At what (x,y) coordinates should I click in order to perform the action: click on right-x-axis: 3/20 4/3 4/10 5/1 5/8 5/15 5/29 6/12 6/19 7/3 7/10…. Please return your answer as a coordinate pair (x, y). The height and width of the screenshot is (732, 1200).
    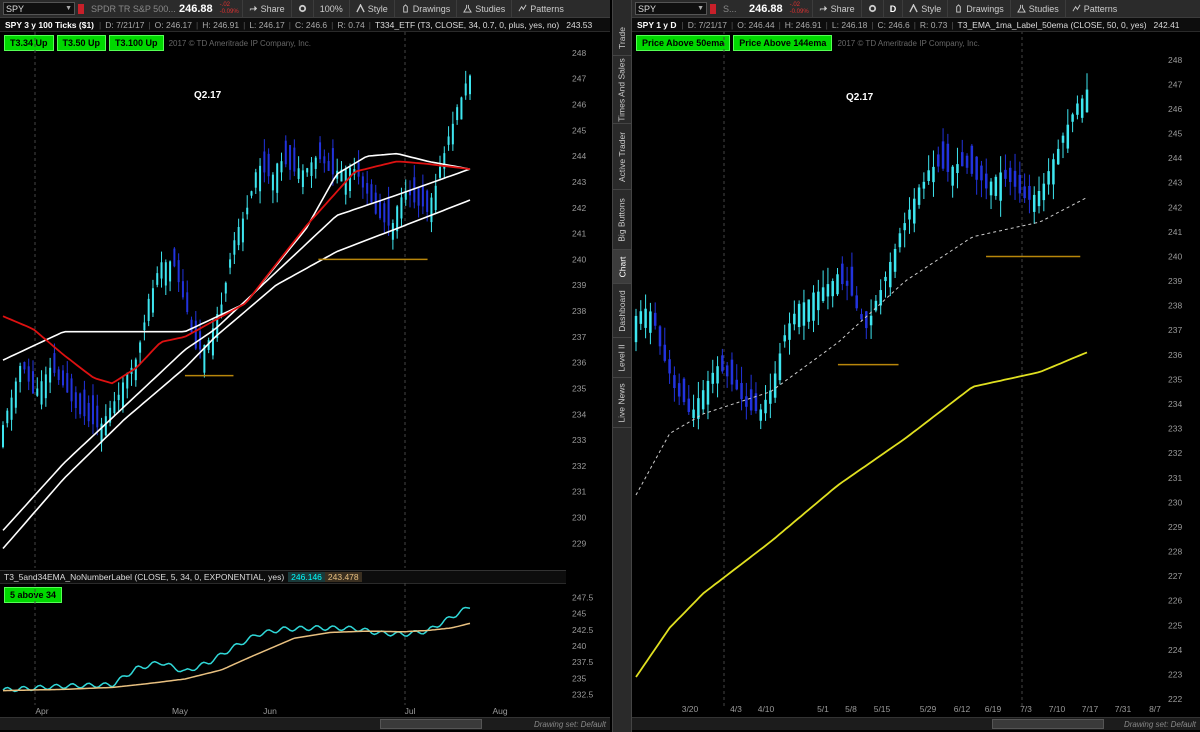
    Looking at the image, I should click on (921, 709).